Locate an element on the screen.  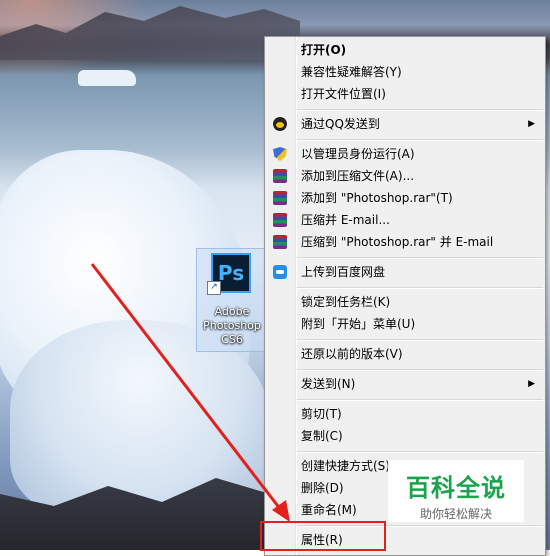
menu-item-label: 兼容性疑难解答(Y) is located at coordinates (351, 72).